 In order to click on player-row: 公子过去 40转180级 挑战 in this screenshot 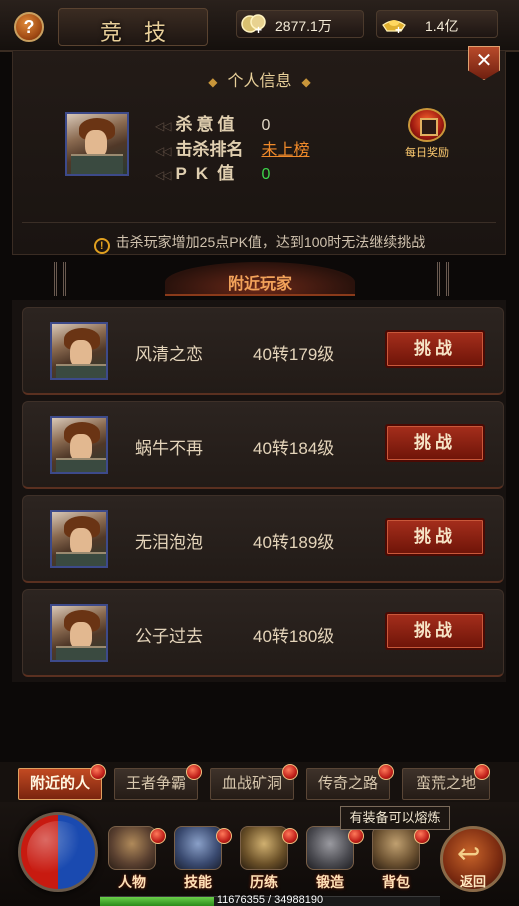, I will do `click(263, 633)`.